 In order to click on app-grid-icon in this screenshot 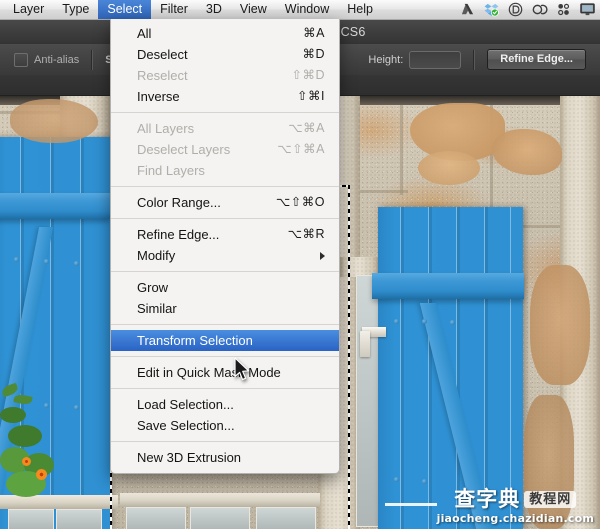, I will do `click(563, 9)`.